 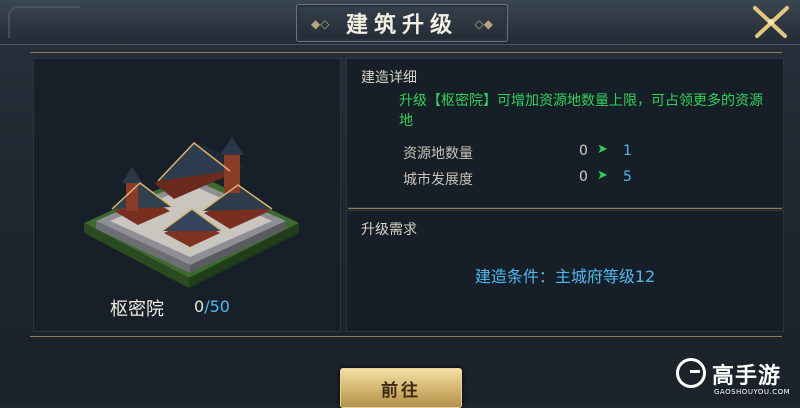 I want to click on upgrade-description: 升级【枢密院】可增加资源地数量上限，可占领更多的资源地, so click(x=581, y=111).